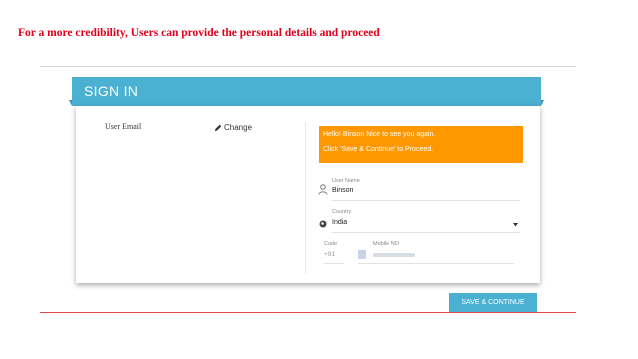 The image size is (638, 359). What do you see at coordinates (346, 181) in the screenshot?
I see `user-name-label: User Name` at bounding box center [346, 181].